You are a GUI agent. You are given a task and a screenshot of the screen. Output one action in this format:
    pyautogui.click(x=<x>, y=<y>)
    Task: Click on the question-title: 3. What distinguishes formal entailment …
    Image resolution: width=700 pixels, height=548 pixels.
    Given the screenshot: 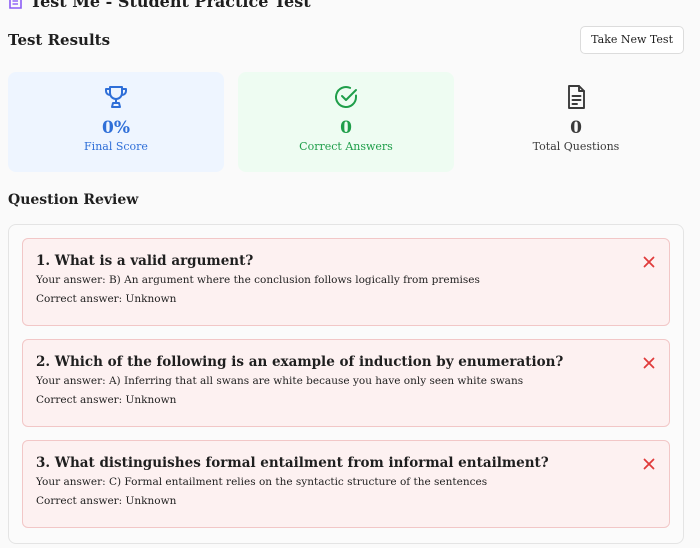 What is the action you would take?
    pyautogui.click(x=292, y=463)
    